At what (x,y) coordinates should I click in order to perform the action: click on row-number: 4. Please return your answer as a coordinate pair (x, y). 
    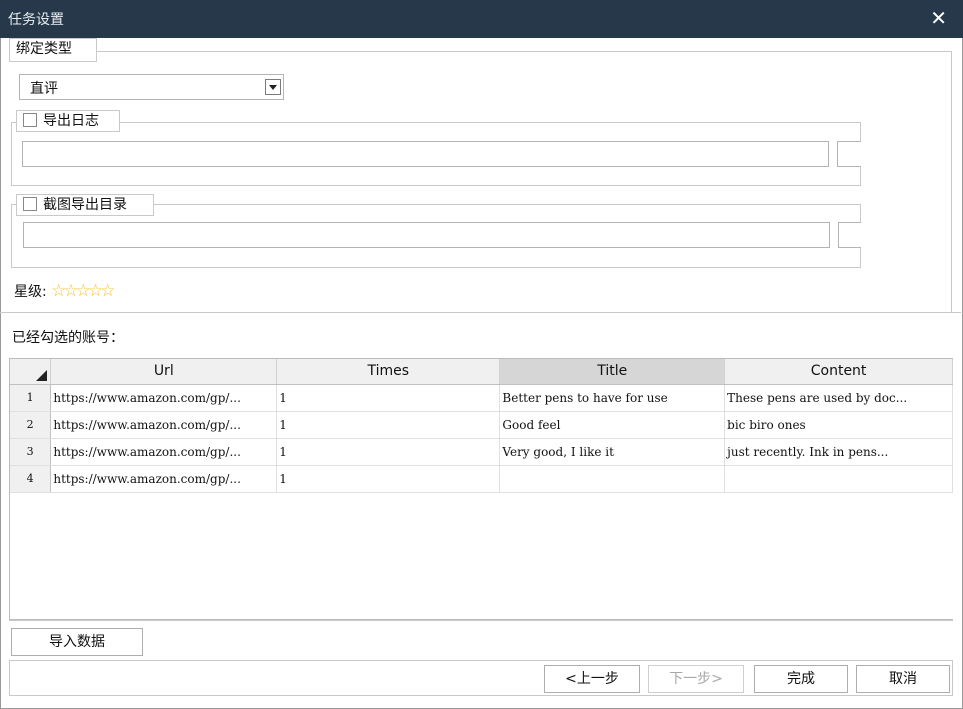
    Looking at the image, I should click on (31, 479).